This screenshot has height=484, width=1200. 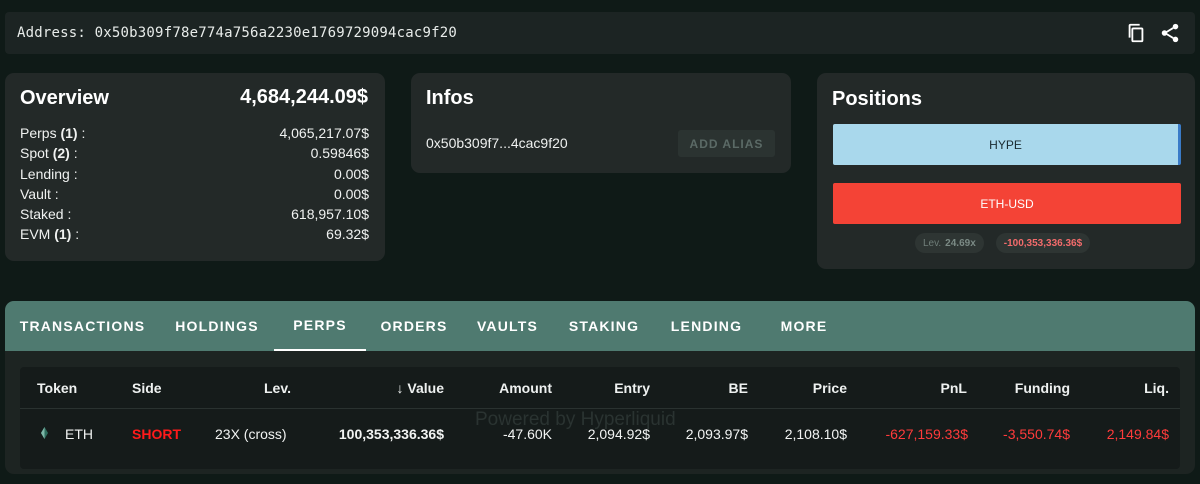 I want to click on tab-lending: LENDING, so click(x=706, y=326).